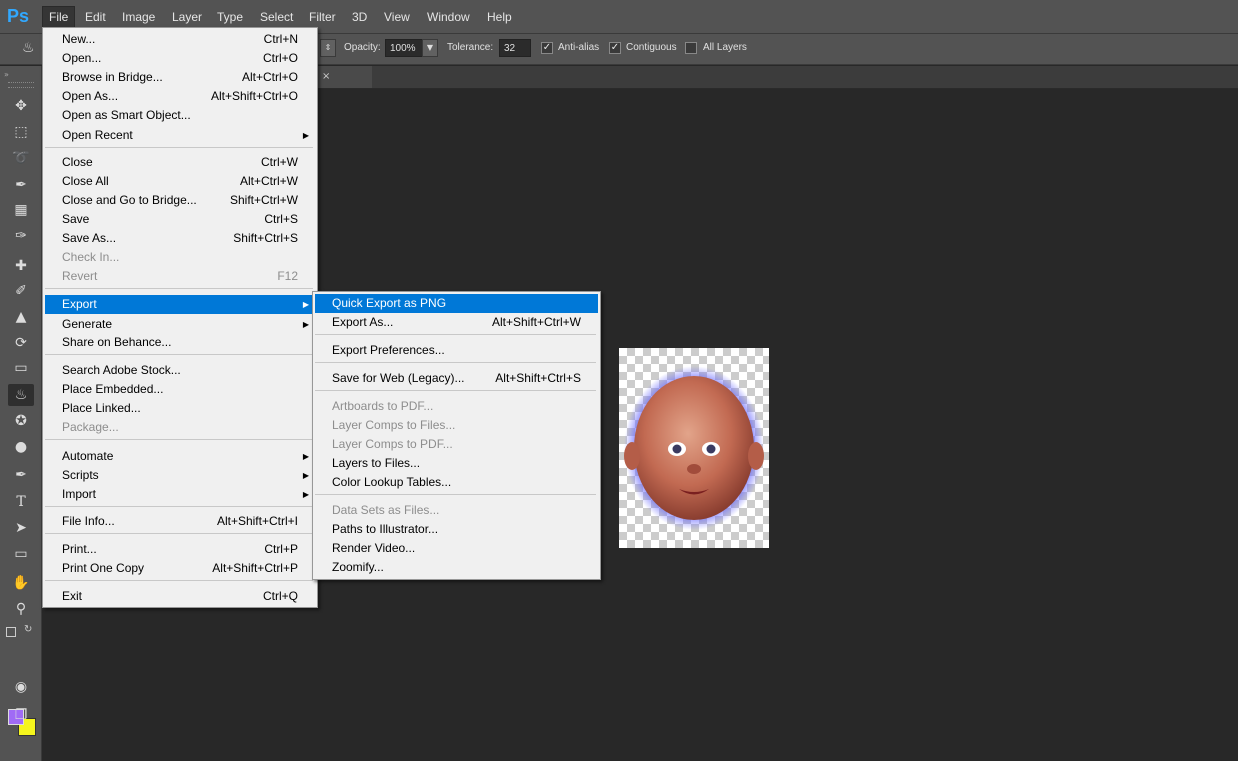  Describe the element at coordinates (180, 304) in the screenshot. I see `file-menu-item-export: Export ▶` at that location.